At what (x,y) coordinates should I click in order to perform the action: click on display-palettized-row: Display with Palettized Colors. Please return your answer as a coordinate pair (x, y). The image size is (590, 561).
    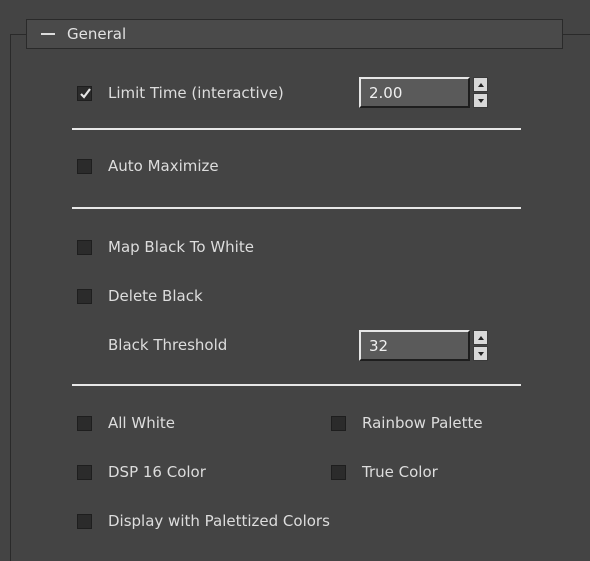
    Looking at the image, I should click on (203, 521).